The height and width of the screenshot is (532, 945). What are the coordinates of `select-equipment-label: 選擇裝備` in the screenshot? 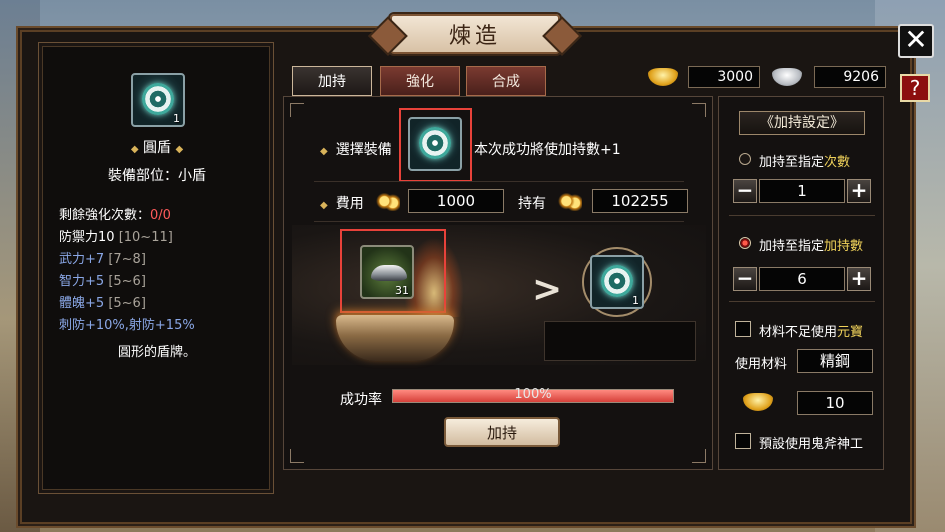 It's located at (363, 150).